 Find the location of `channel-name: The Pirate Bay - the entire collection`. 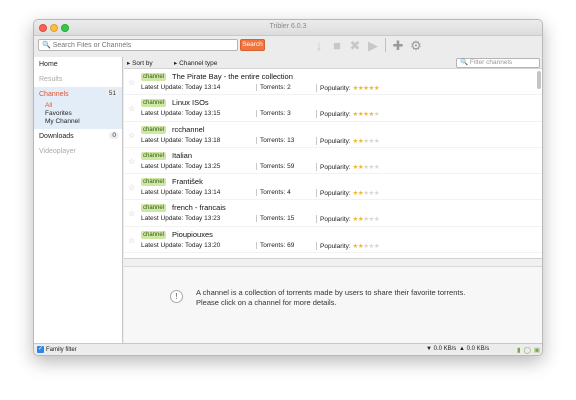

channel-name: The Pirate Bay - the entire collection is located at coordinates (232, 76).